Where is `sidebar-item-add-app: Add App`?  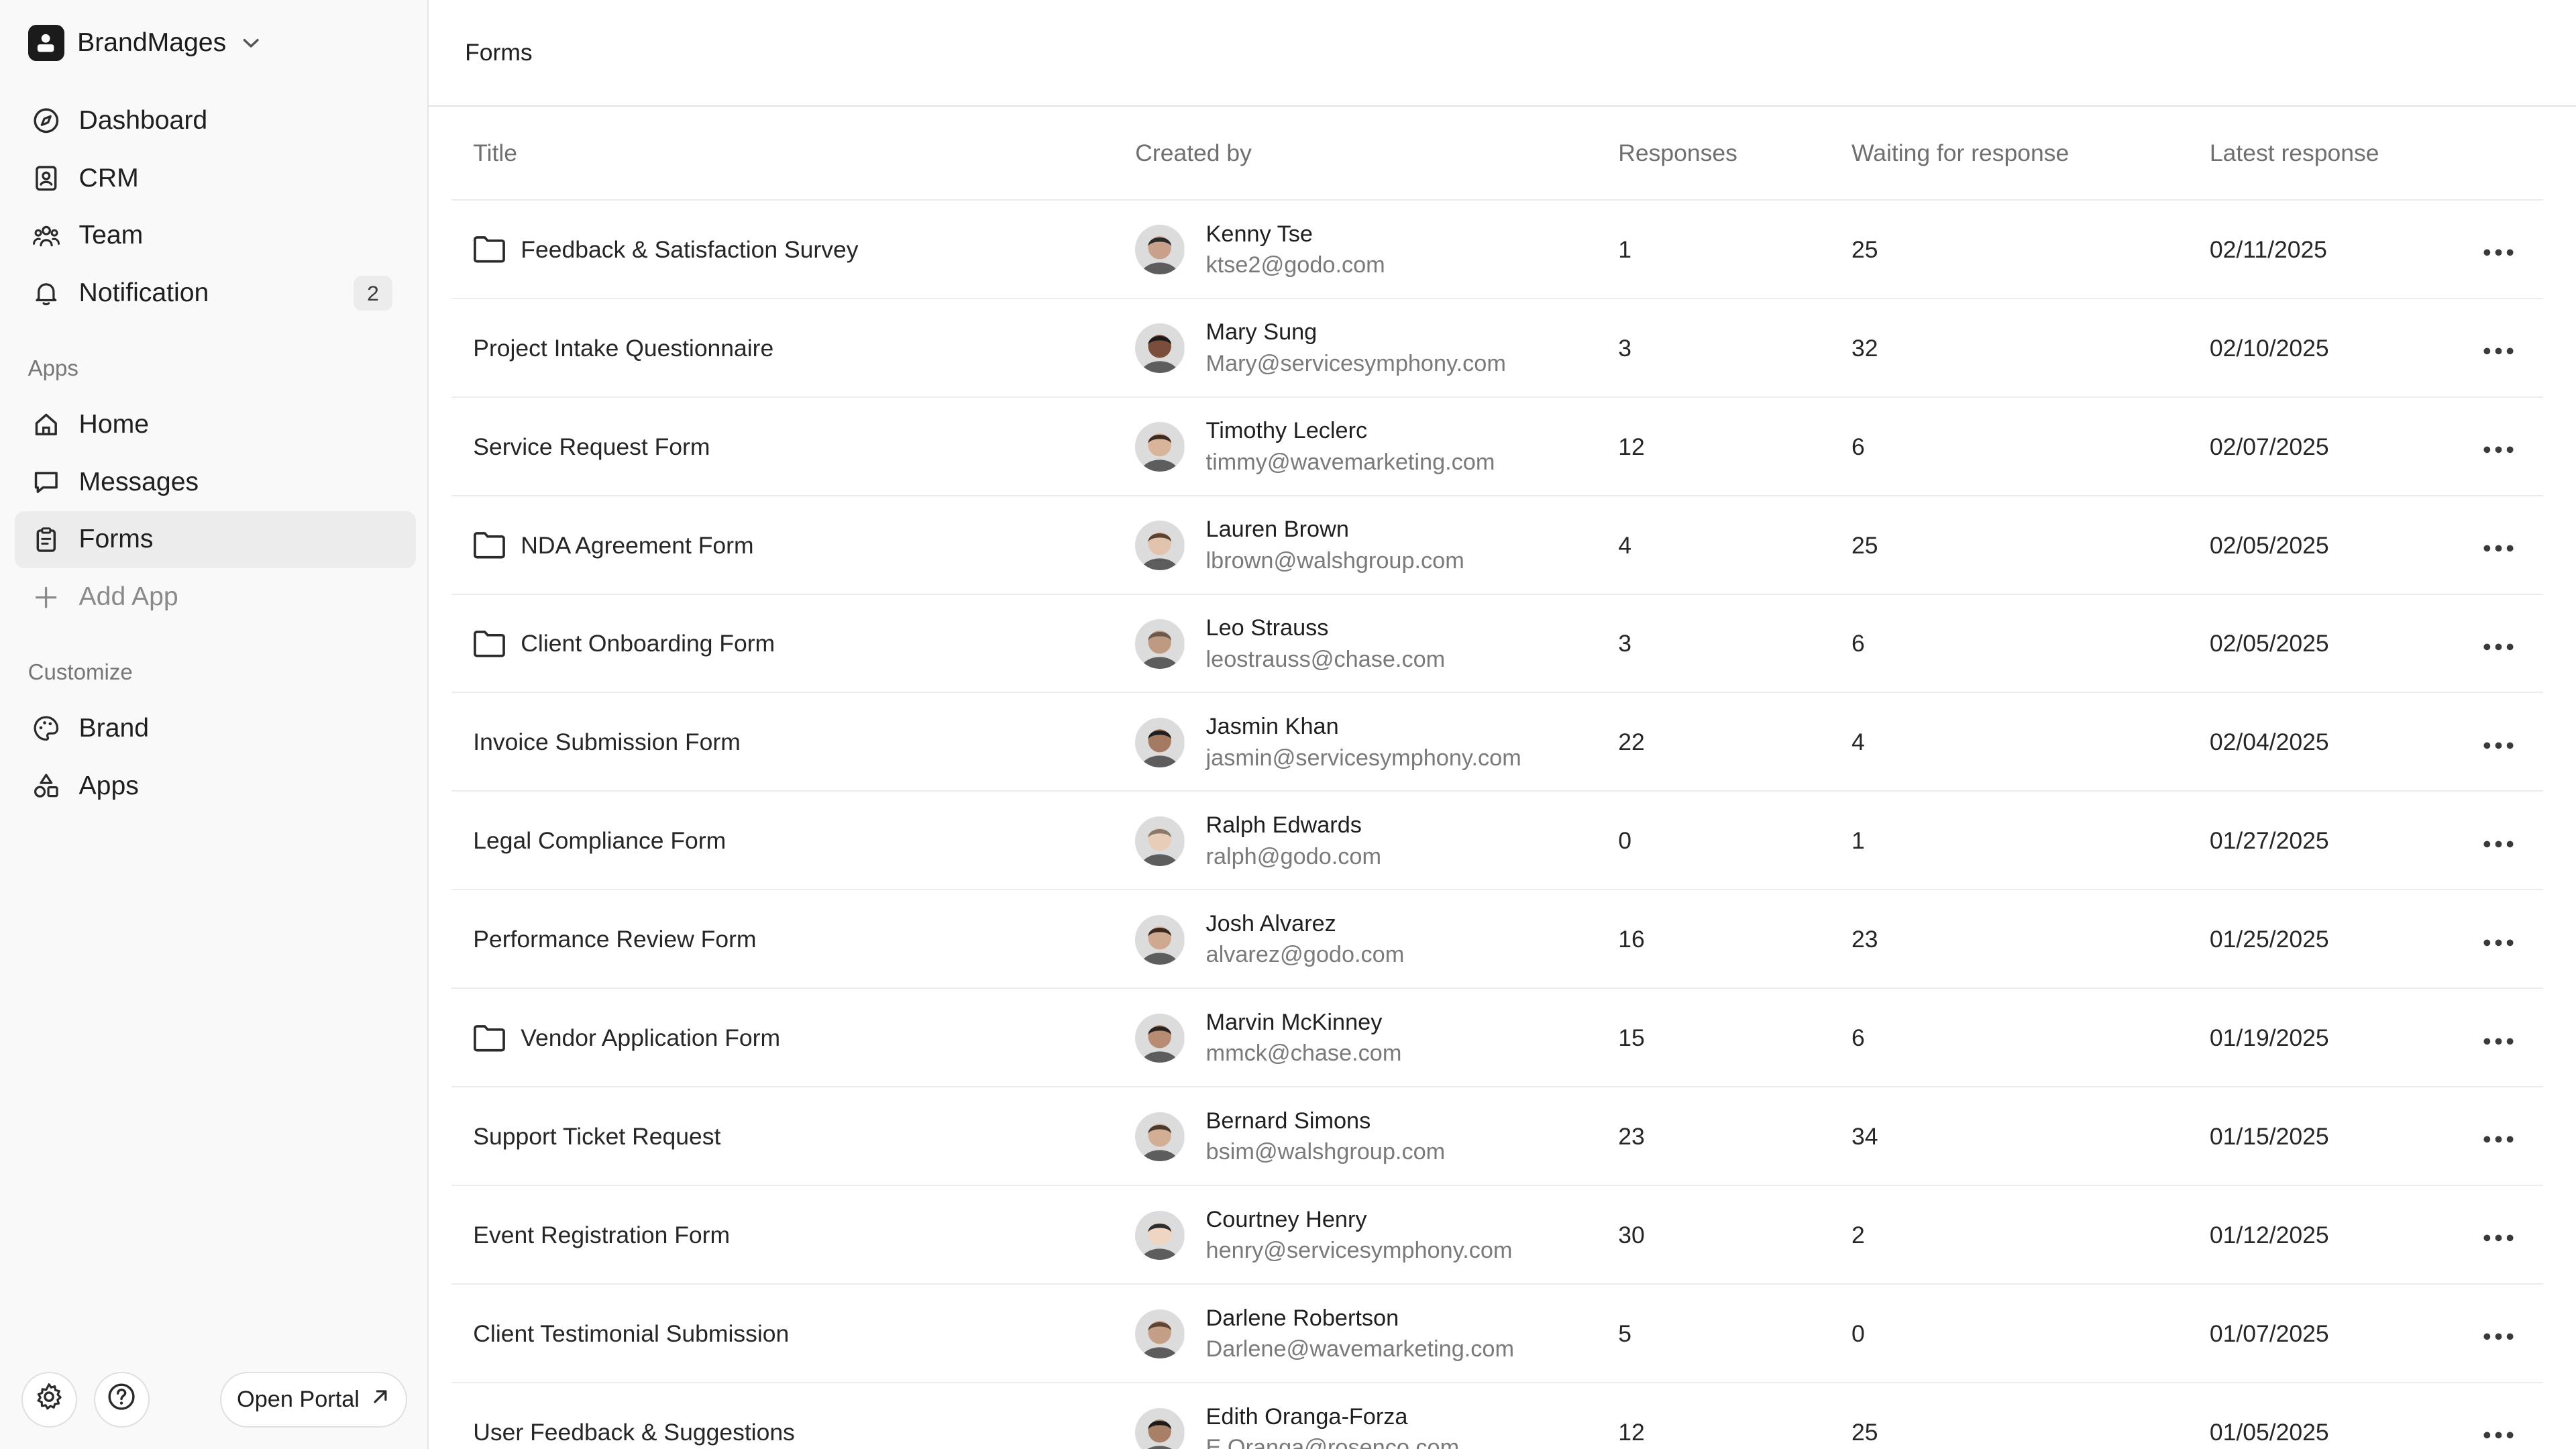 sidebar-item-add-app: Add App is located at coordinates (215, 597).